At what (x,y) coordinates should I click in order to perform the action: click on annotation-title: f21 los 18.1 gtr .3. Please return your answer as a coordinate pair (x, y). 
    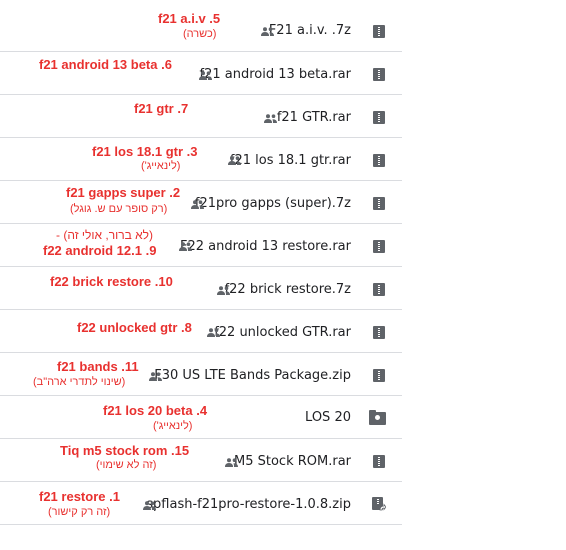
    Looking at the image, I should click on (145, 151).